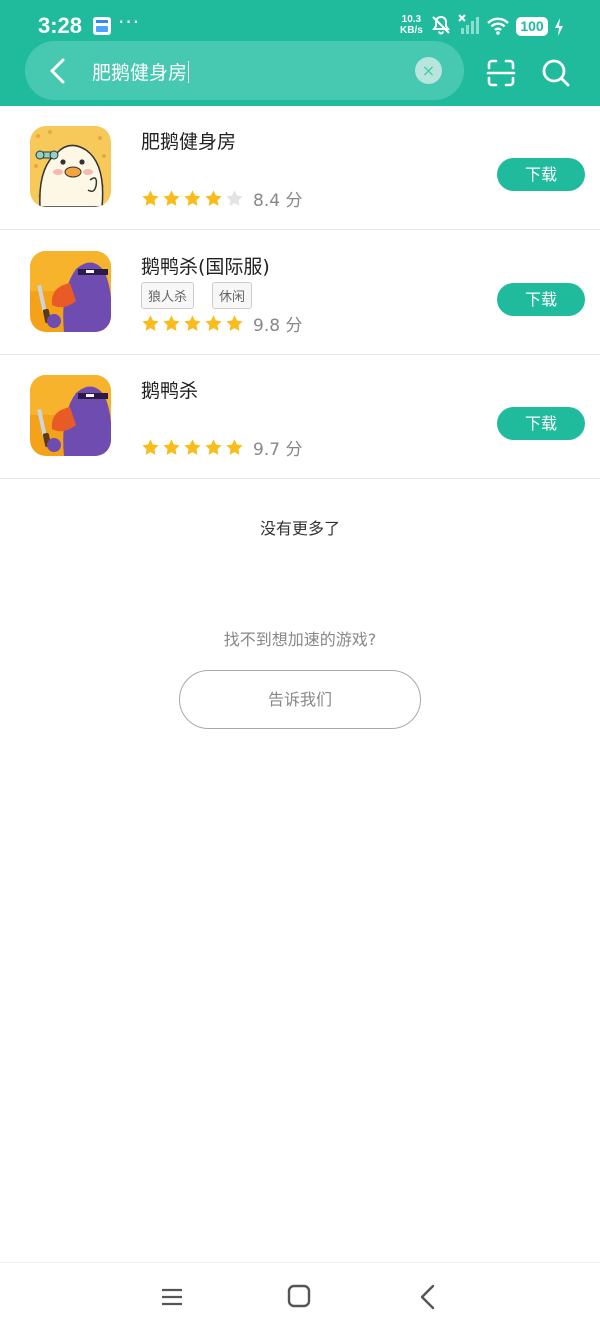 The height and width of the screenshot is (1333, 600). I want to click on status-bar: 3:28 ··· 10.3 KB/s 100, so click(300, 20).